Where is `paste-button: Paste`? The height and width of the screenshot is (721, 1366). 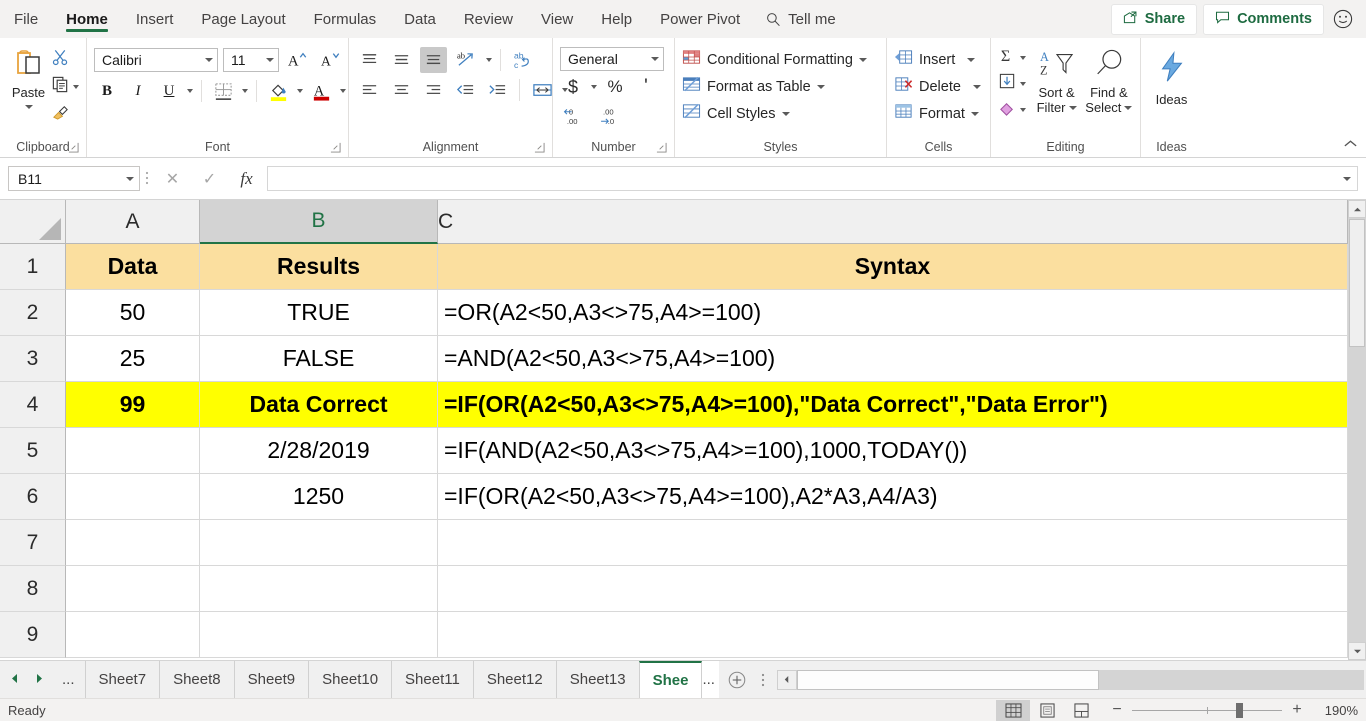
paste-button: Paste is located at coordinates (28, 77).